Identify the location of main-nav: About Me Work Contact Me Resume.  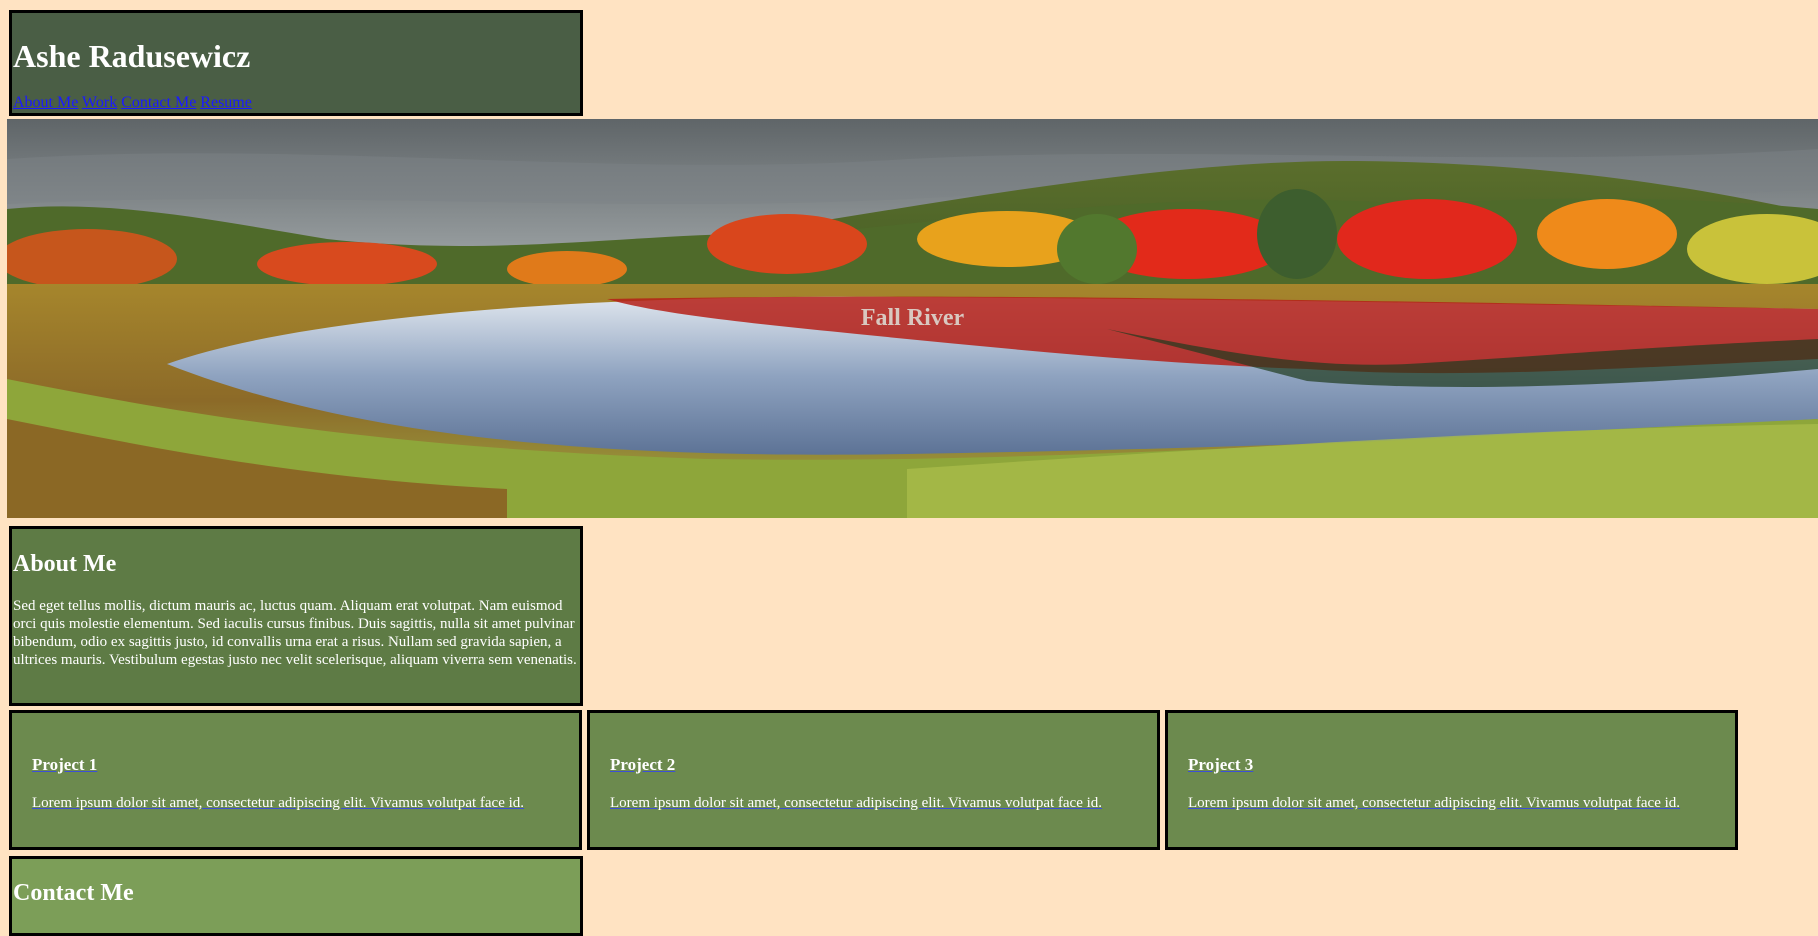
(132, 103).